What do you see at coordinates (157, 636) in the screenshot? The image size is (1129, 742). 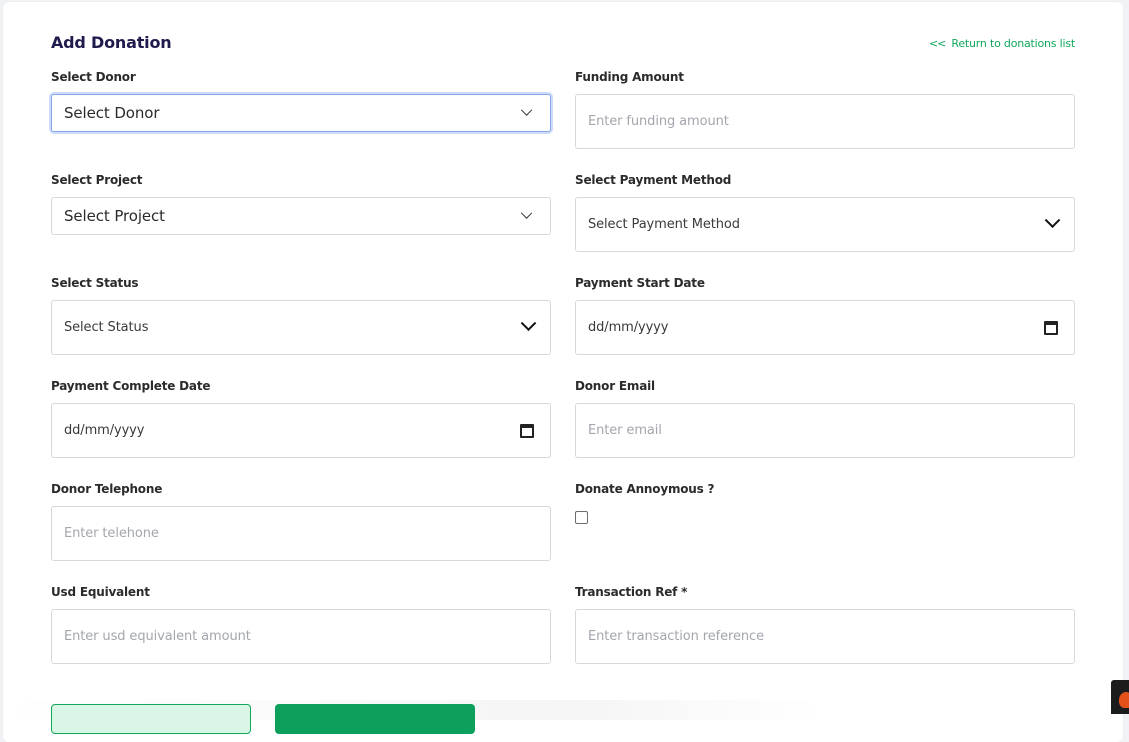 I see `usd-equivalent-placeholder: Enter usd equivalent amount` at bounding box center [157, 636].